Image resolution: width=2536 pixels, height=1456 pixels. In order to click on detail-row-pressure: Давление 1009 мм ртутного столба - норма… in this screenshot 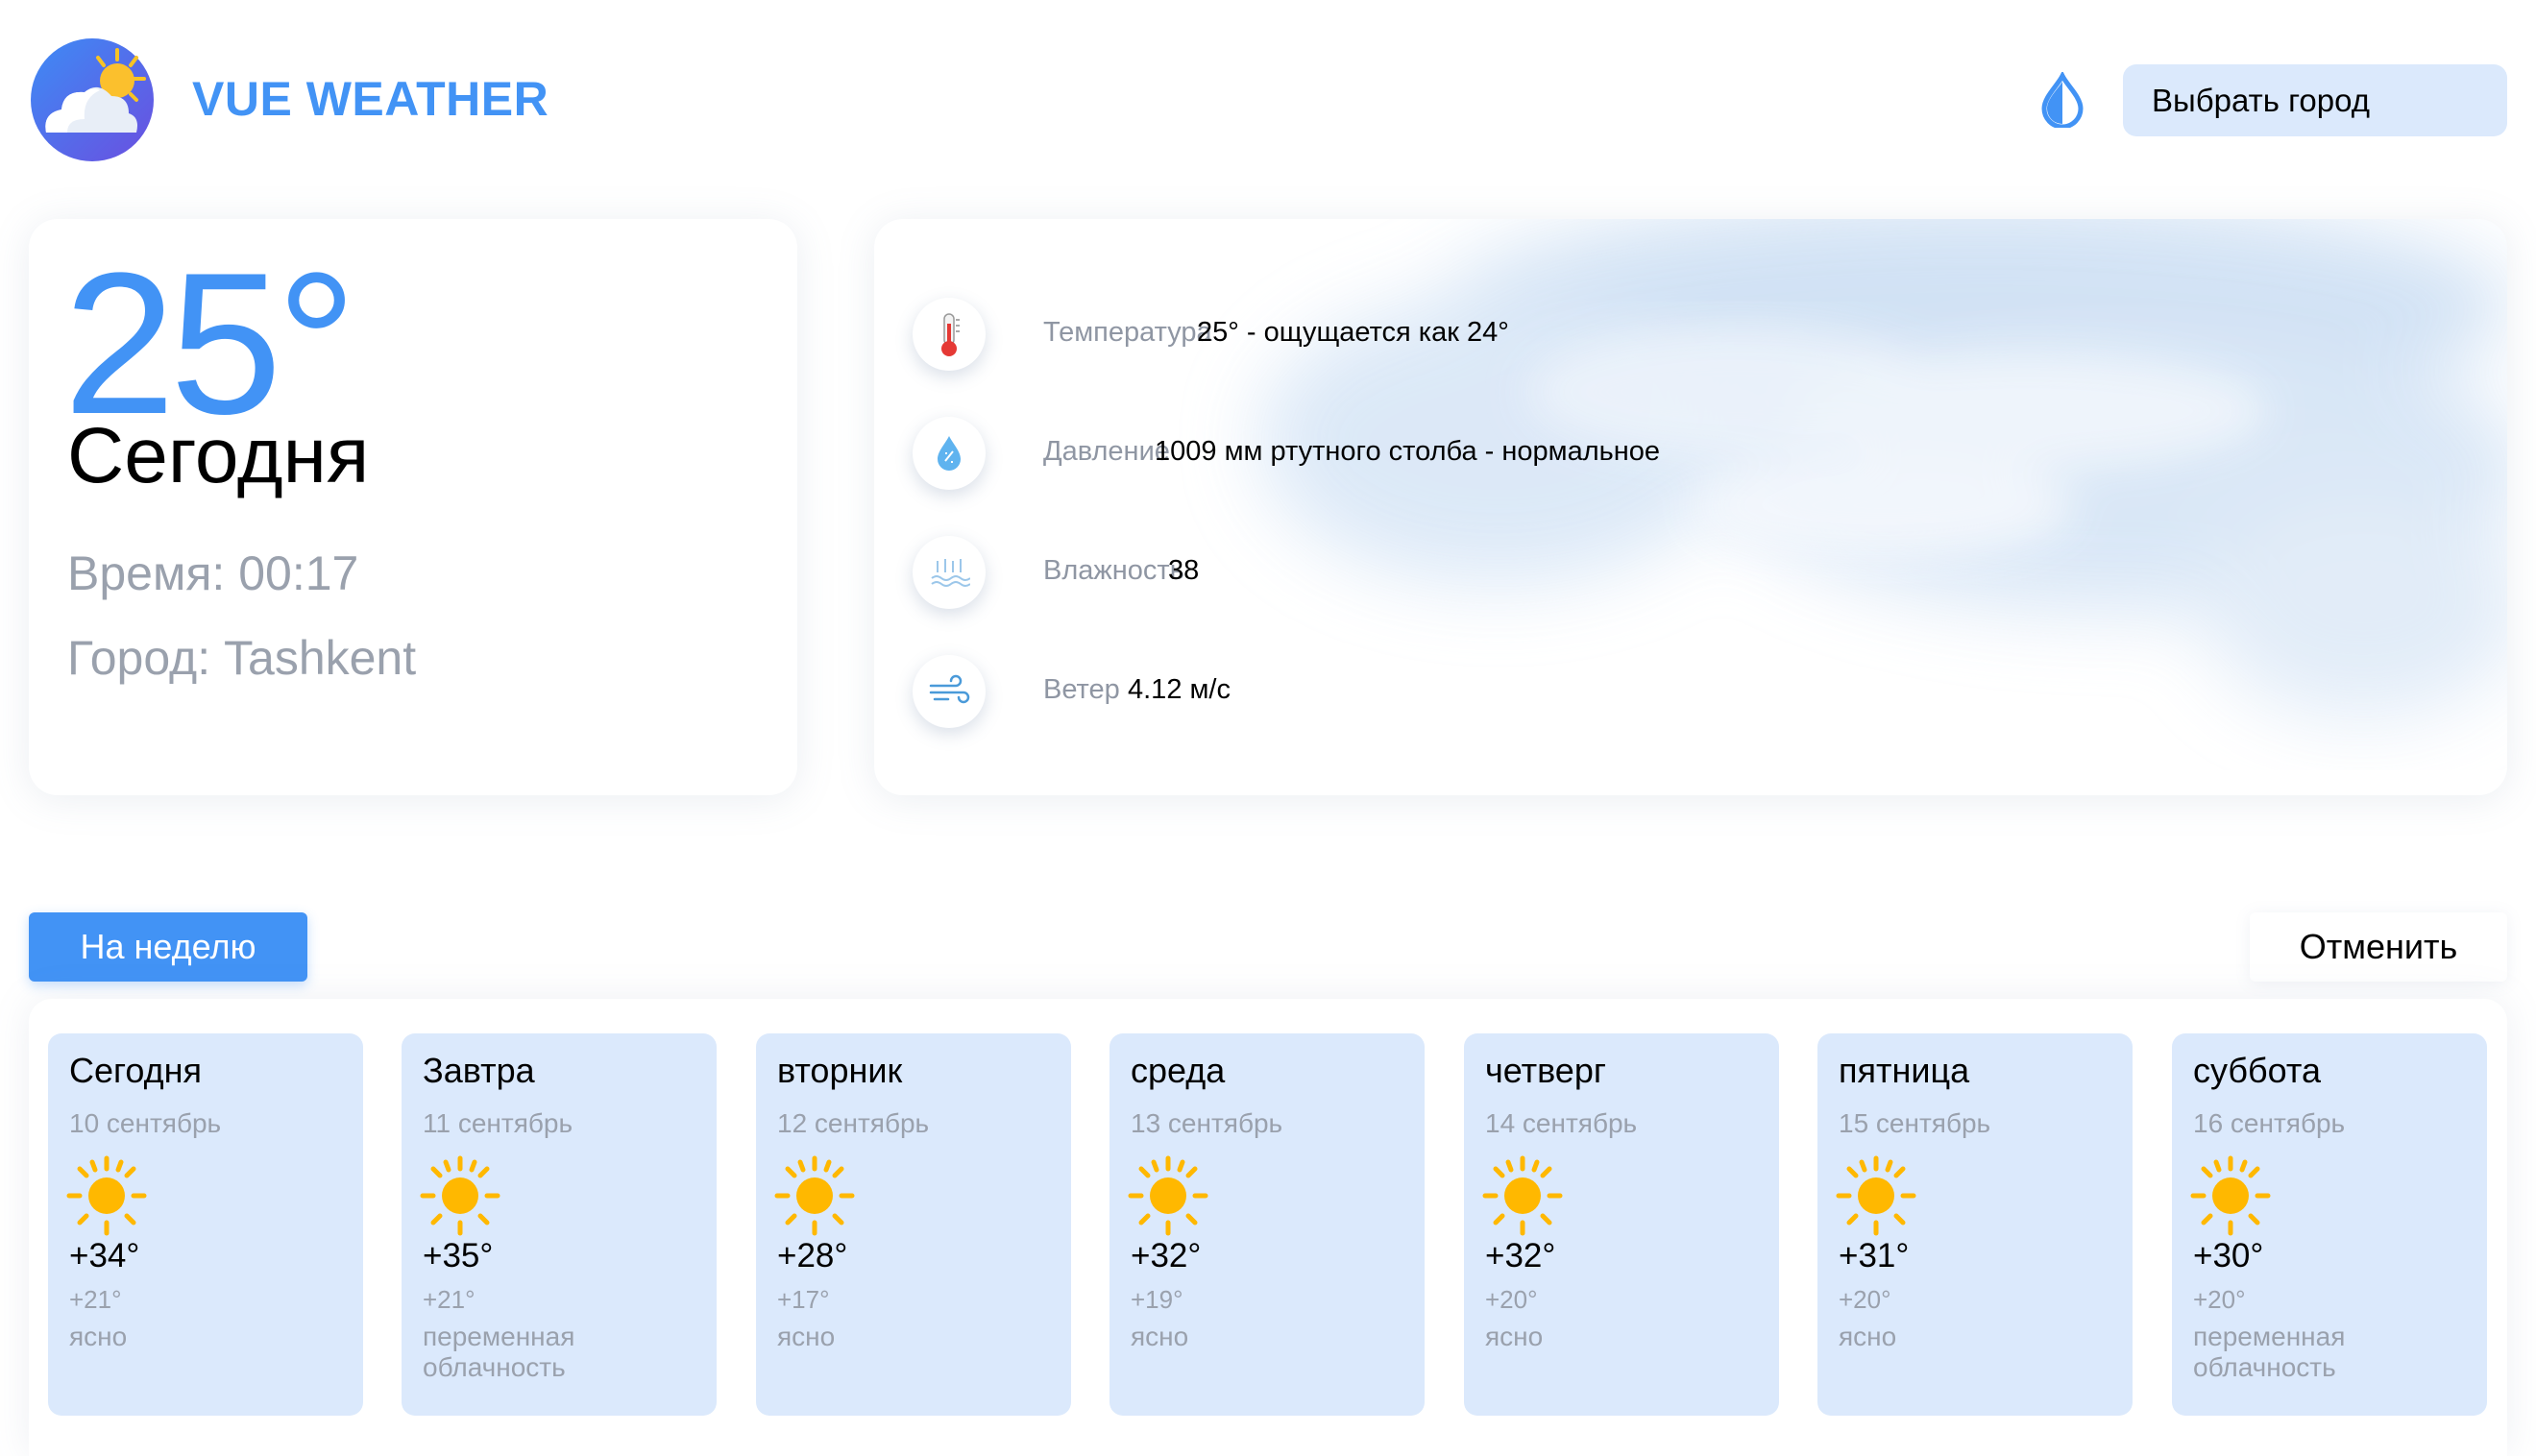, I will do `click(1681, 456)`.